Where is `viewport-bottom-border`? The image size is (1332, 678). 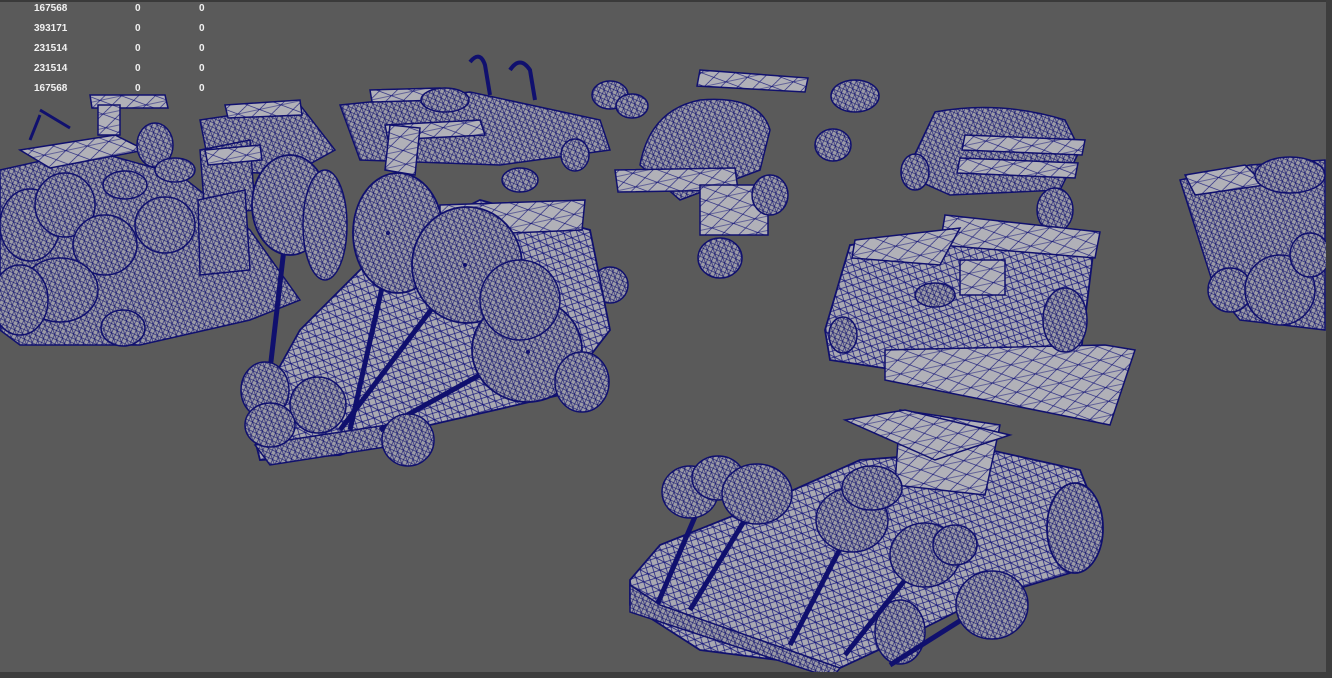 viewport-bottom-border is located at coordinates (666, 675).